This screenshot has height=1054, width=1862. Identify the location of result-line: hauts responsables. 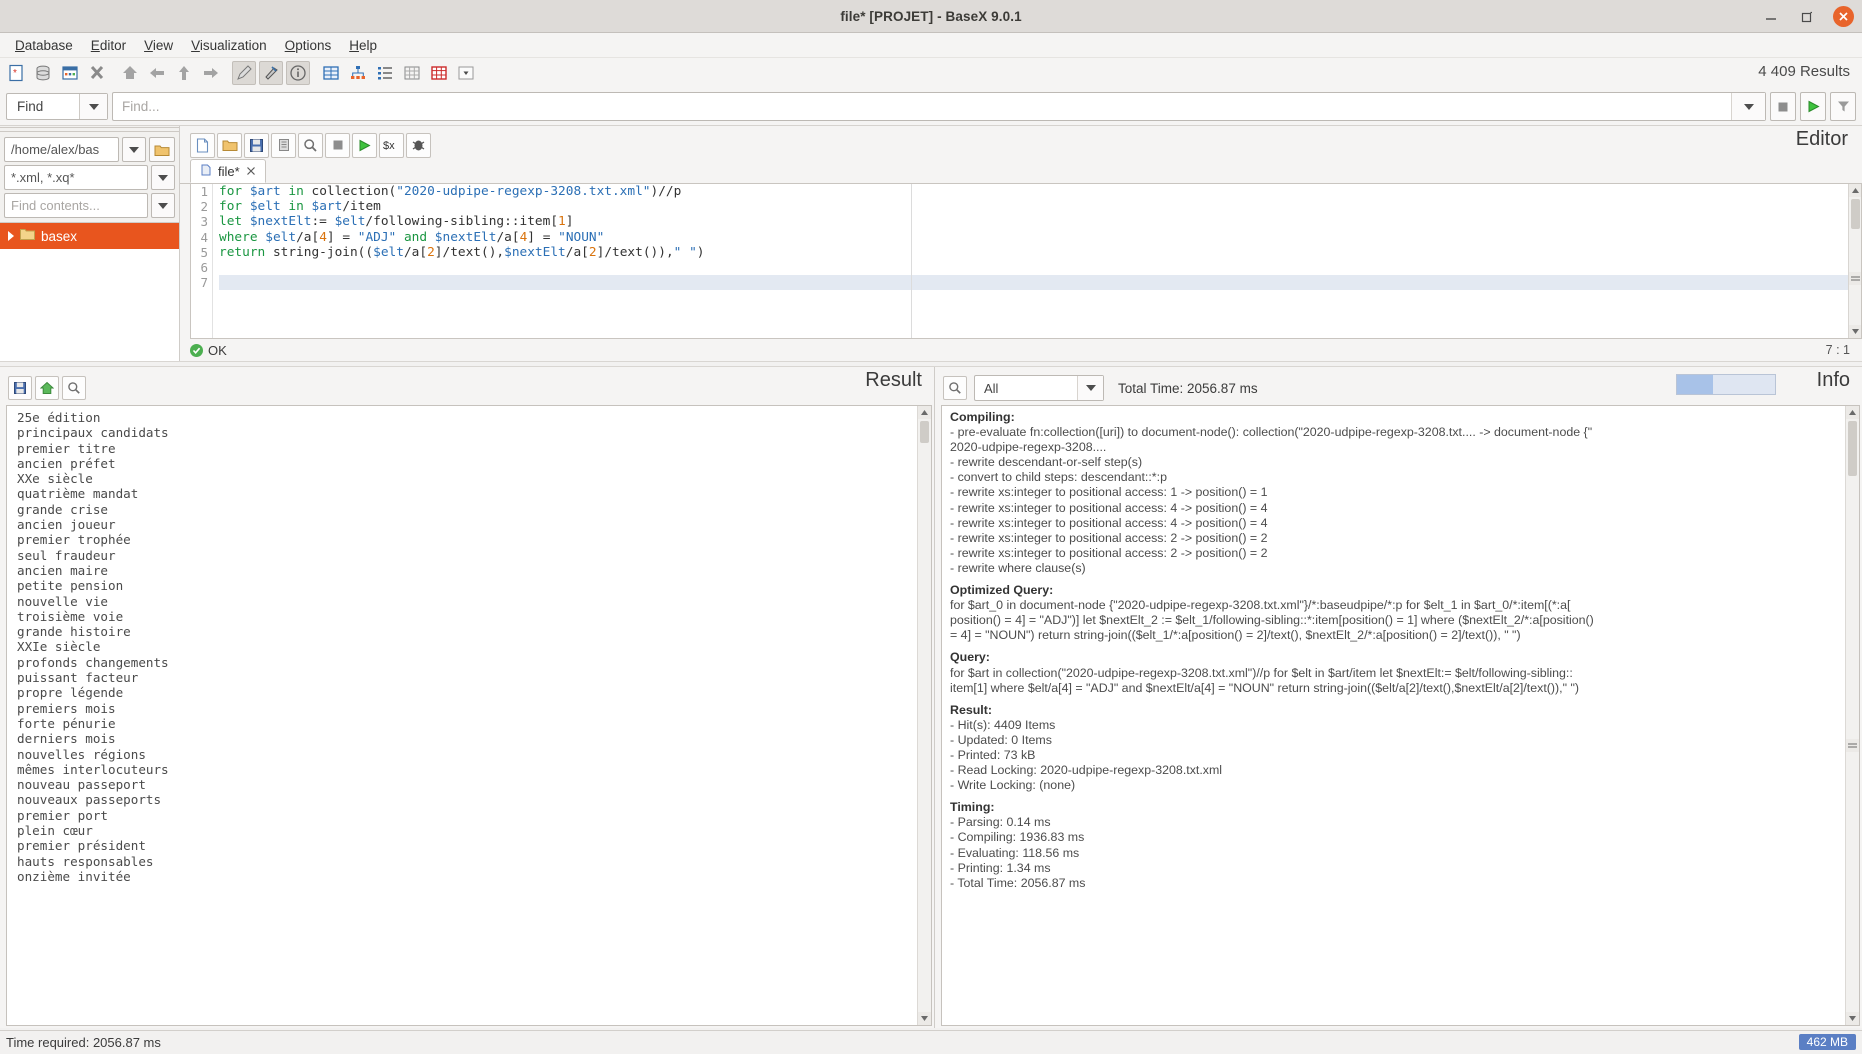
(467, 861).